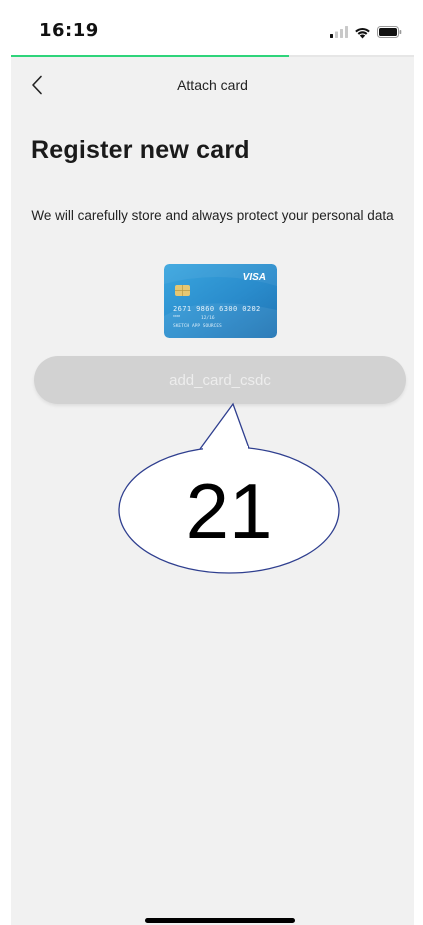 The height and width of the screenshot is (925, 423). Describe the element at coordinates (389, 32) in the screenshot. I see `battery-icon` at that location.